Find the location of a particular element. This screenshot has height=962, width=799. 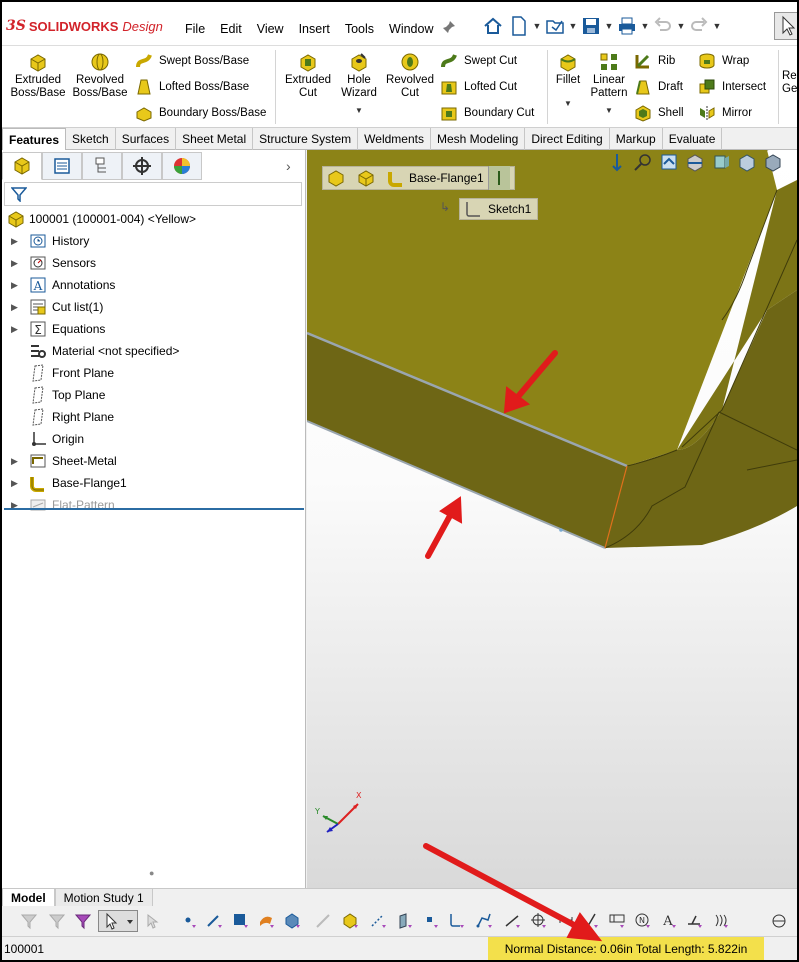

fillet-dropdown-icon: ▼ is located at coordinates (568, 103).